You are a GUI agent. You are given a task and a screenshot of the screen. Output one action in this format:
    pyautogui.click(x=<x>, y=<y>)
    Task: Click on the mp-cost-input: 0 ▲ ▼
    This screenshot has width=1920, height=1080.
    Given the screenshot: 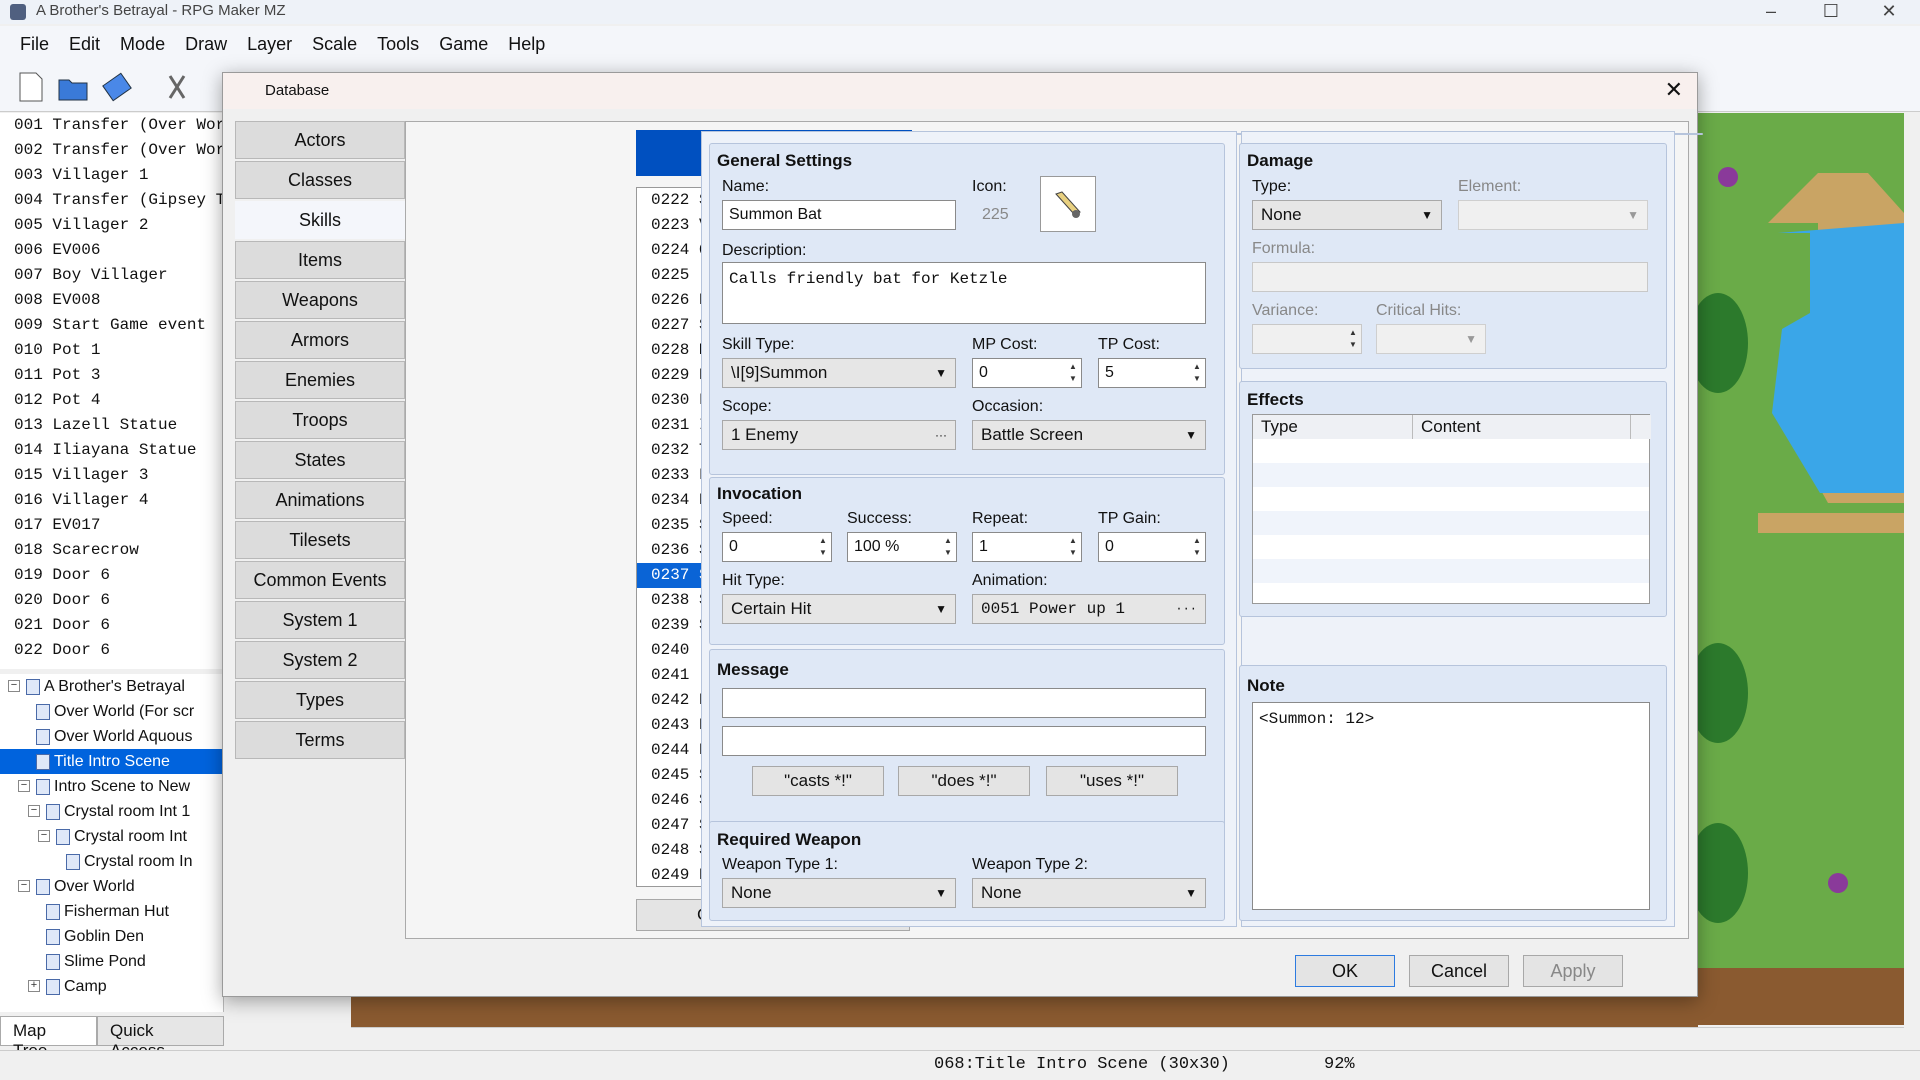 What is the action you would take?
    pyautogui.click(x=1027, y=373)
    